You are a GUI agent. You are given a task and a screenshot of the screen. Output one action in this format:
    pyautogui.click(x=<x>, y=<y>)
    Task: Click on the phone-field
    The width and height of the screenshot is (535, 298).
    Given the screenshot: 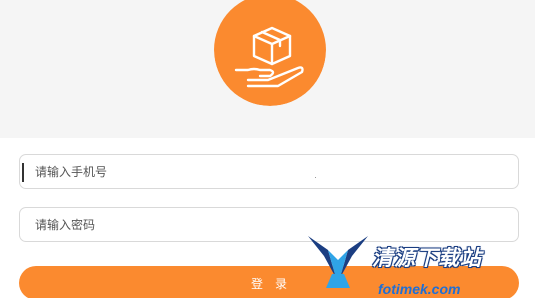 What is the action you would take?
    pyautogui.click(x=269, y=171)
    